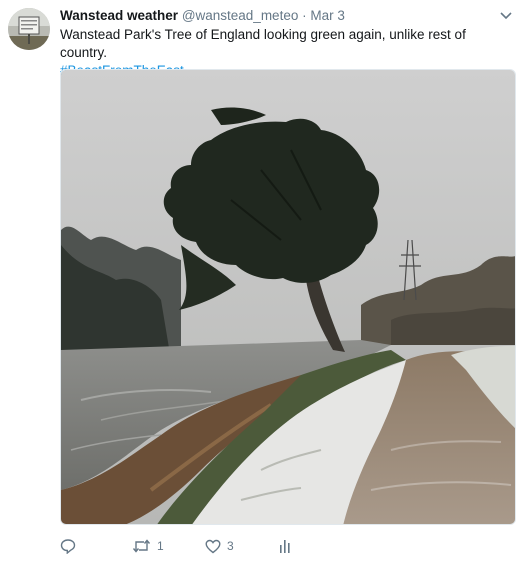  I want to click on avatar-image, so click(29, 29).